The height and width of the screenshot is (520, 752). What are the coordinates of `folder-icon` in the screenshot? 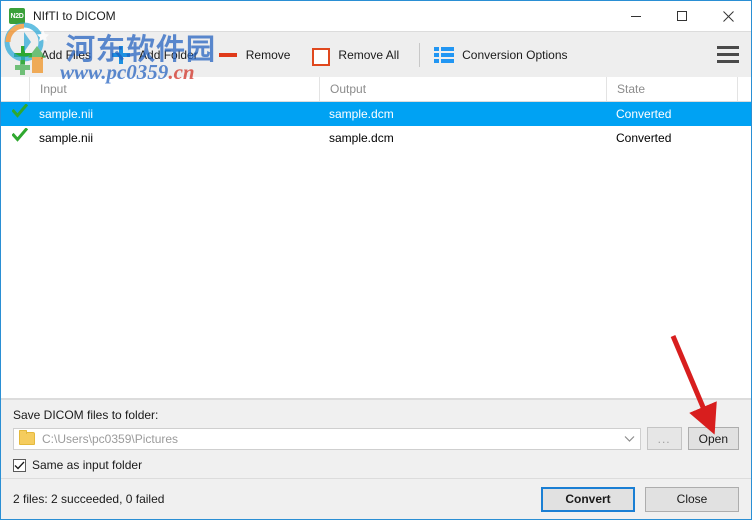 It's located at (27, 437).